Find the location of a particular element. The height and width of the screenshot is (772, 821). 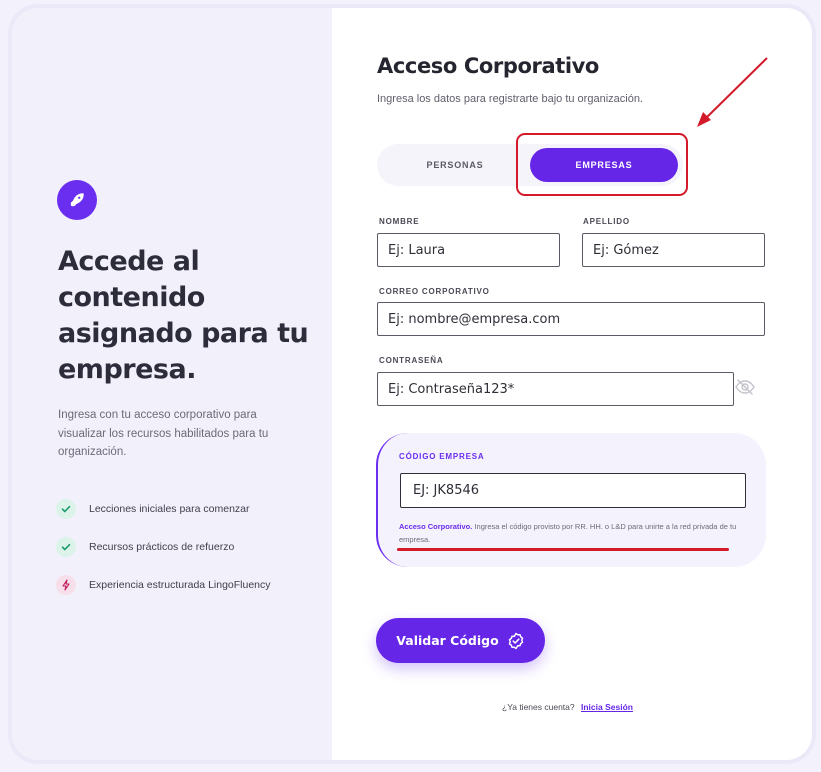

correo-label: CORREO CORPORATIVO is located at coordinates (434, 291).